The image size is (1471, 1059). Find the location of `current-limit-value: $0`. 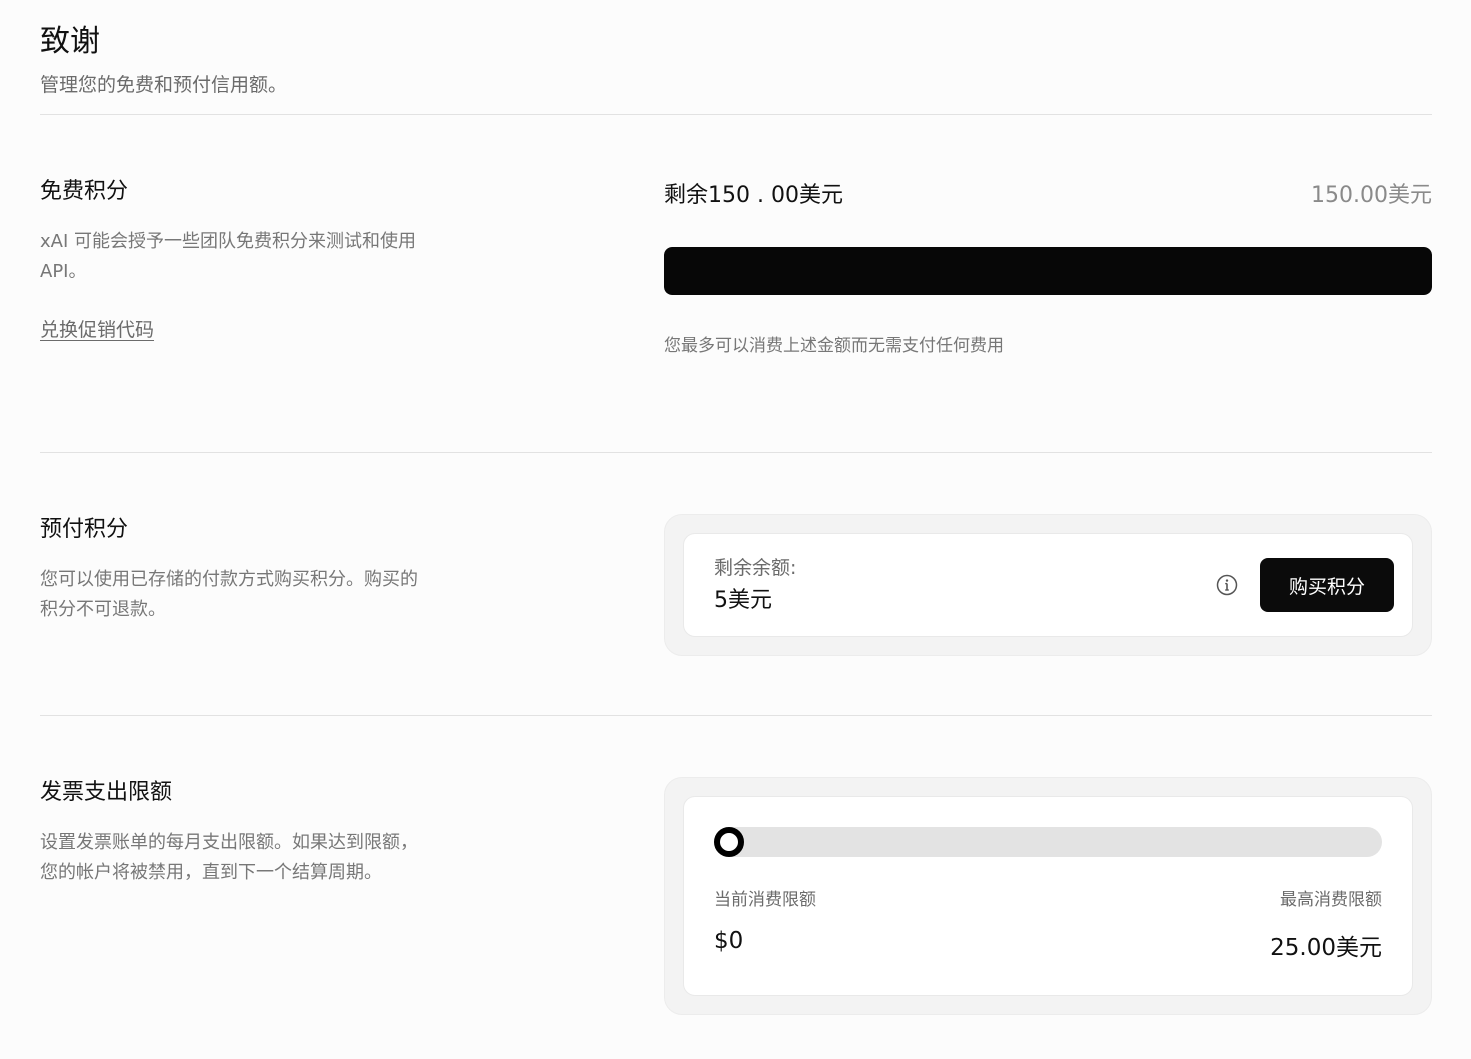

current-limit-value: $0 is located at coordinates (729, 941).